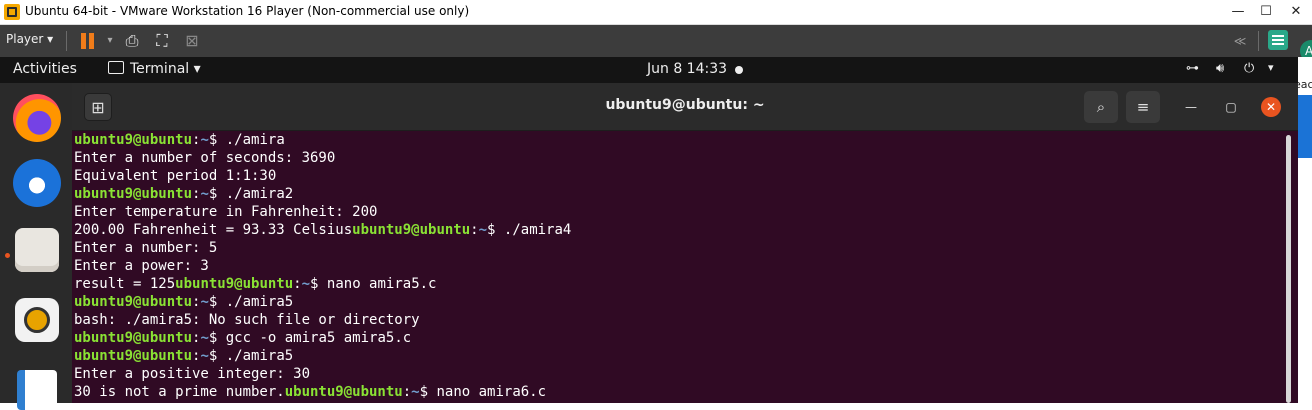  Describe the element at coordinates (1271, 107) in the screenshot. I see `close-icon: ✕` at that location.